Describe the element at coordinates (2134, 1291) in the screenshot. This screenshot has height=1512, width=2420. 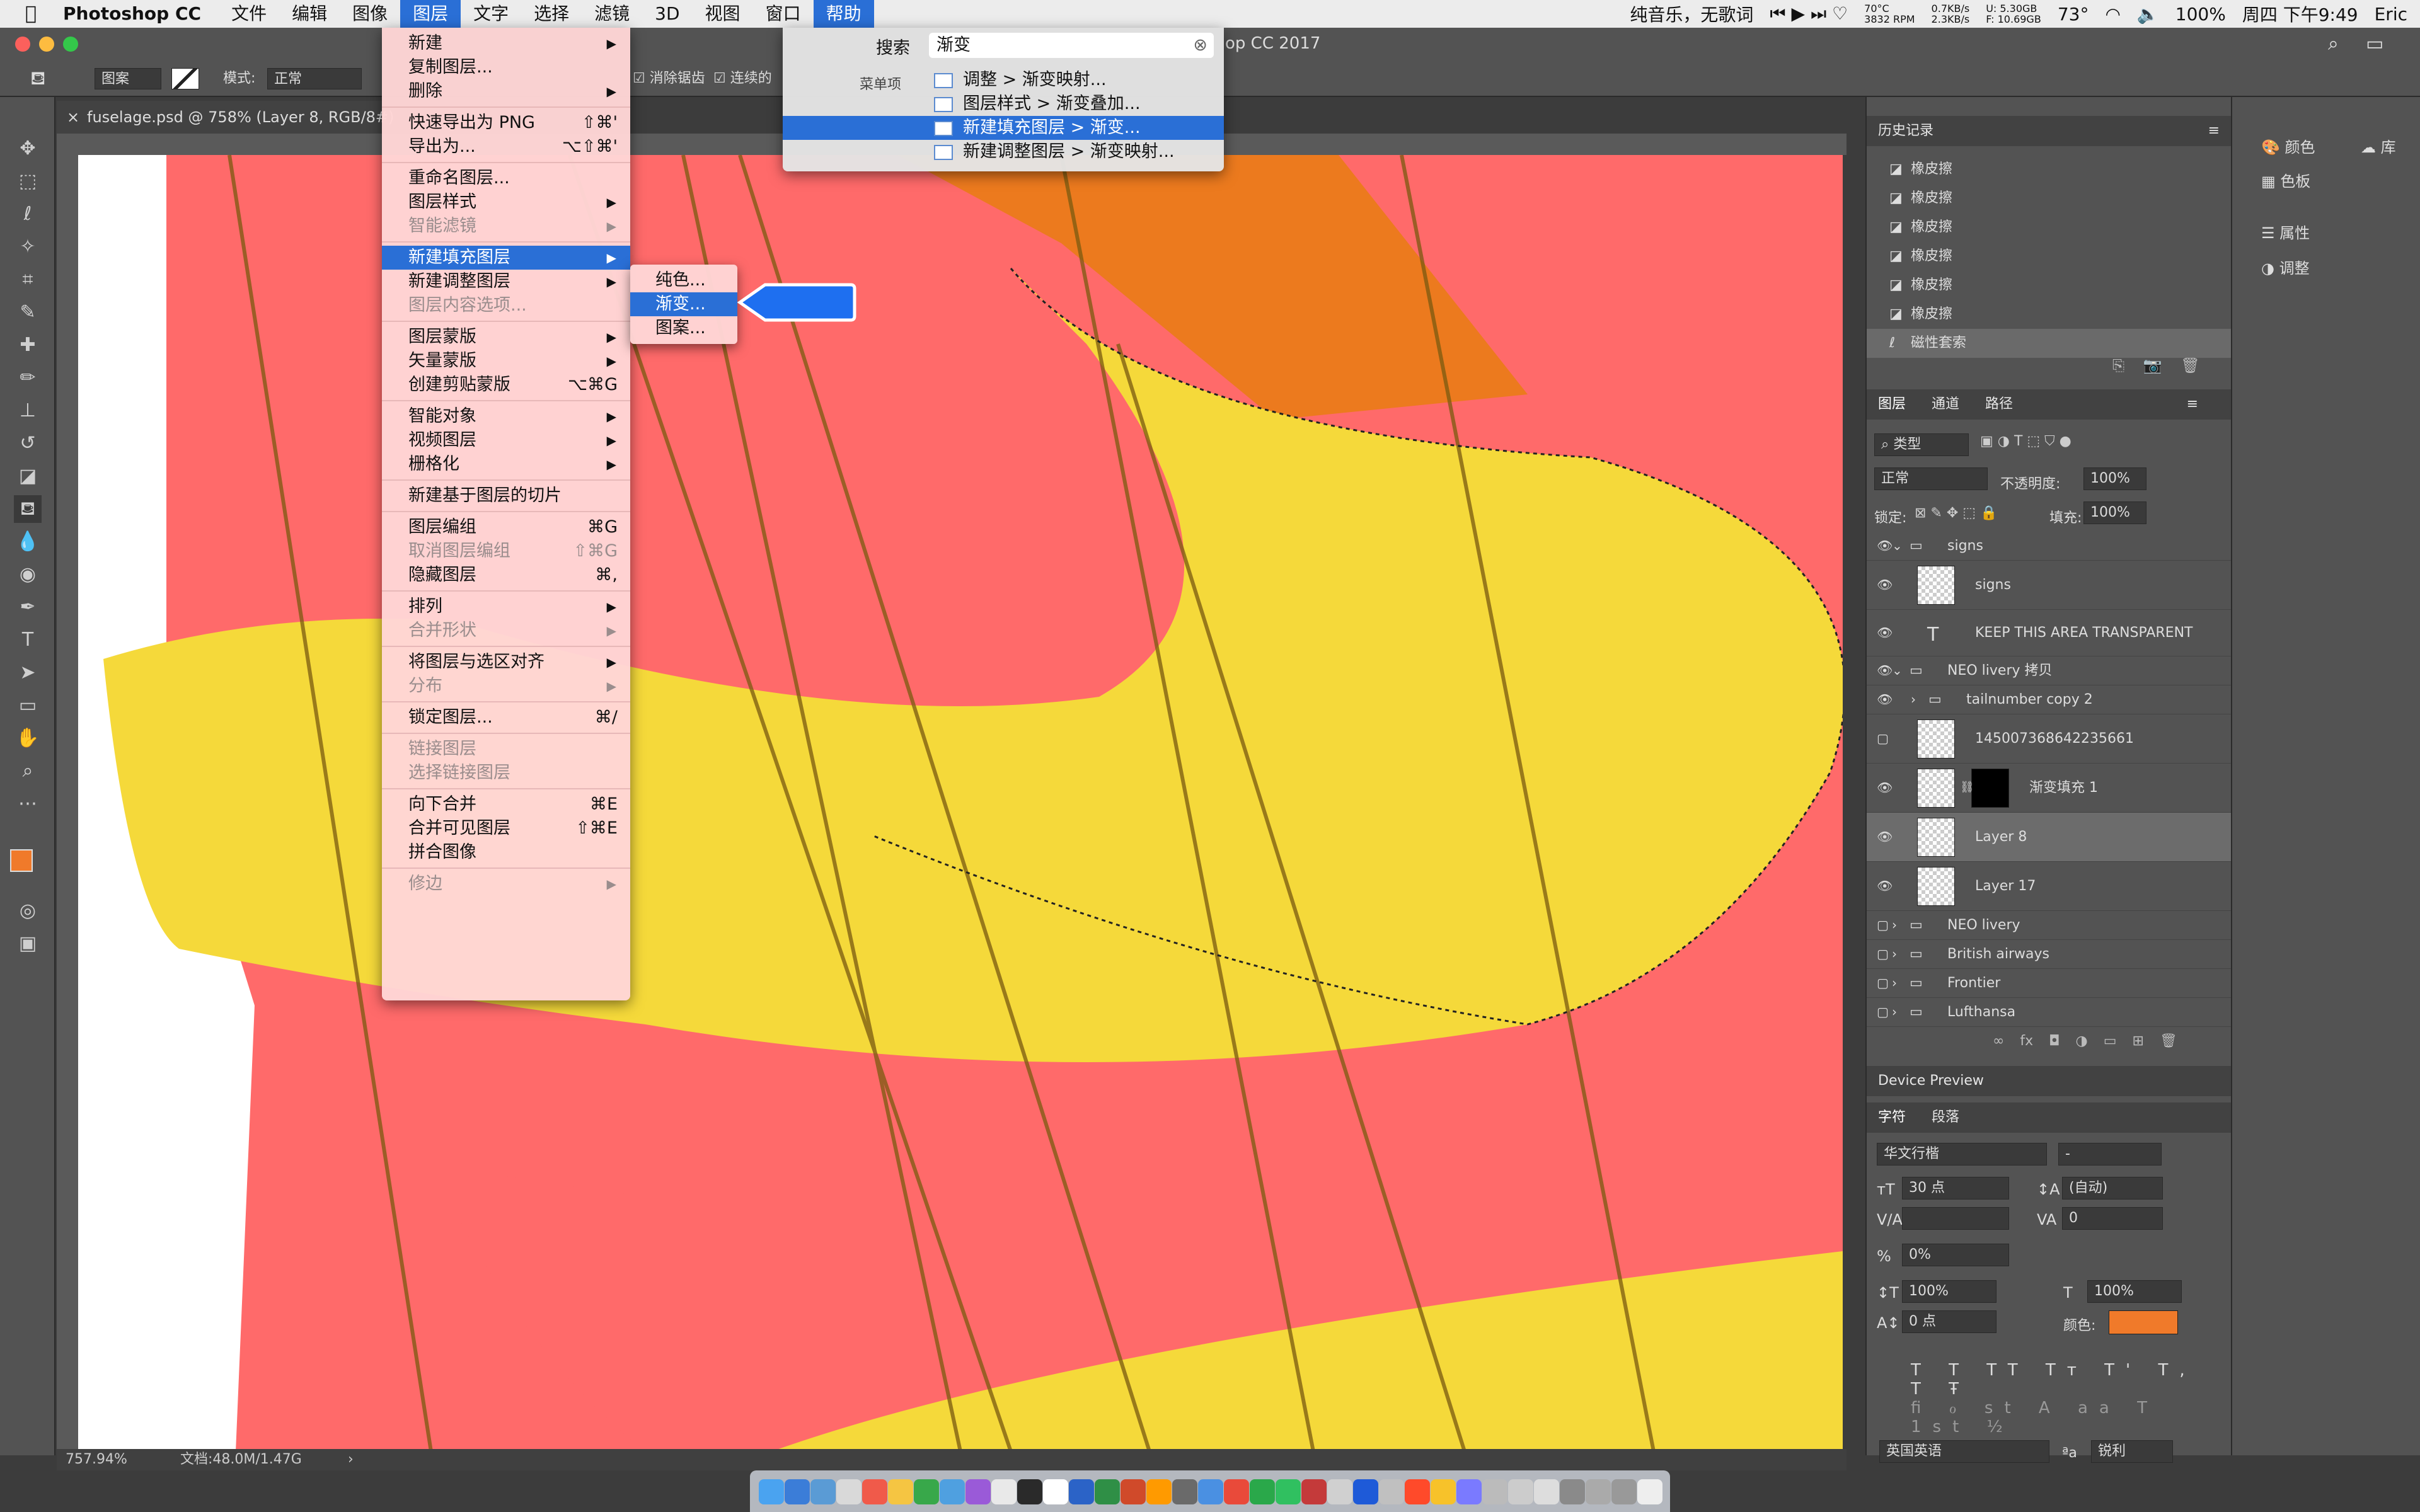
I see `horizontal-scale-field: 100%` at that location.